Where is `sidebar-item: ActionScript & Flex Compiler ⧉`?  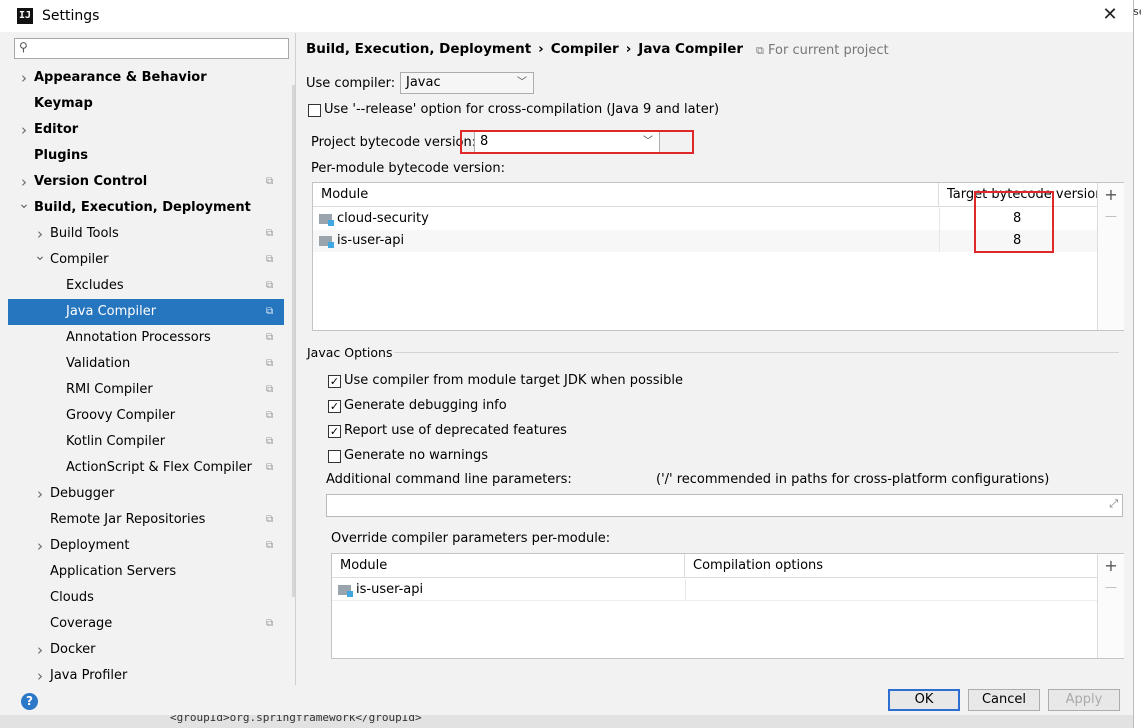 sidebar-item: ActionScript & Flex Compiler ⧉ is located at coordinates (146, 468).